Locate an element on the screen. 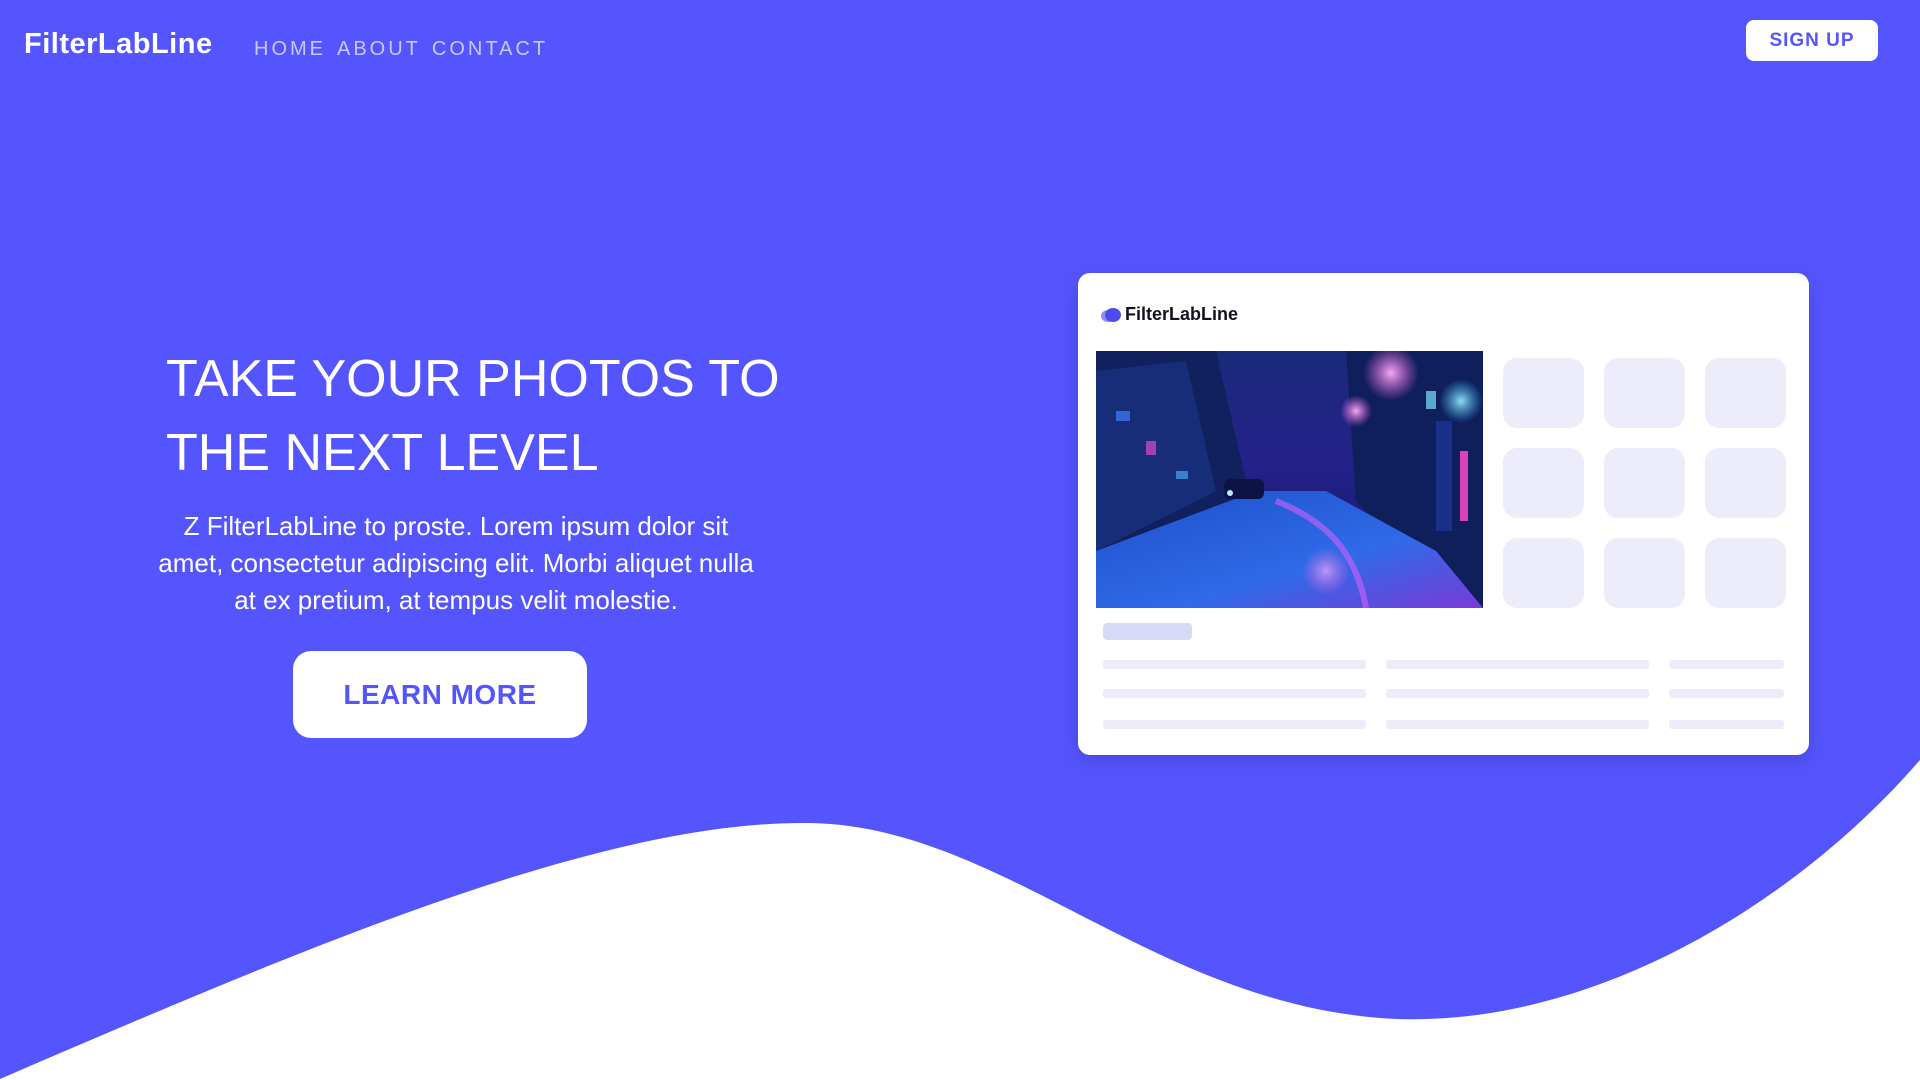 Image resolution: width=1920 pixels, height=1080 pixels. learn-more-button: LEARN MORE is located at coordinates (440, 694).